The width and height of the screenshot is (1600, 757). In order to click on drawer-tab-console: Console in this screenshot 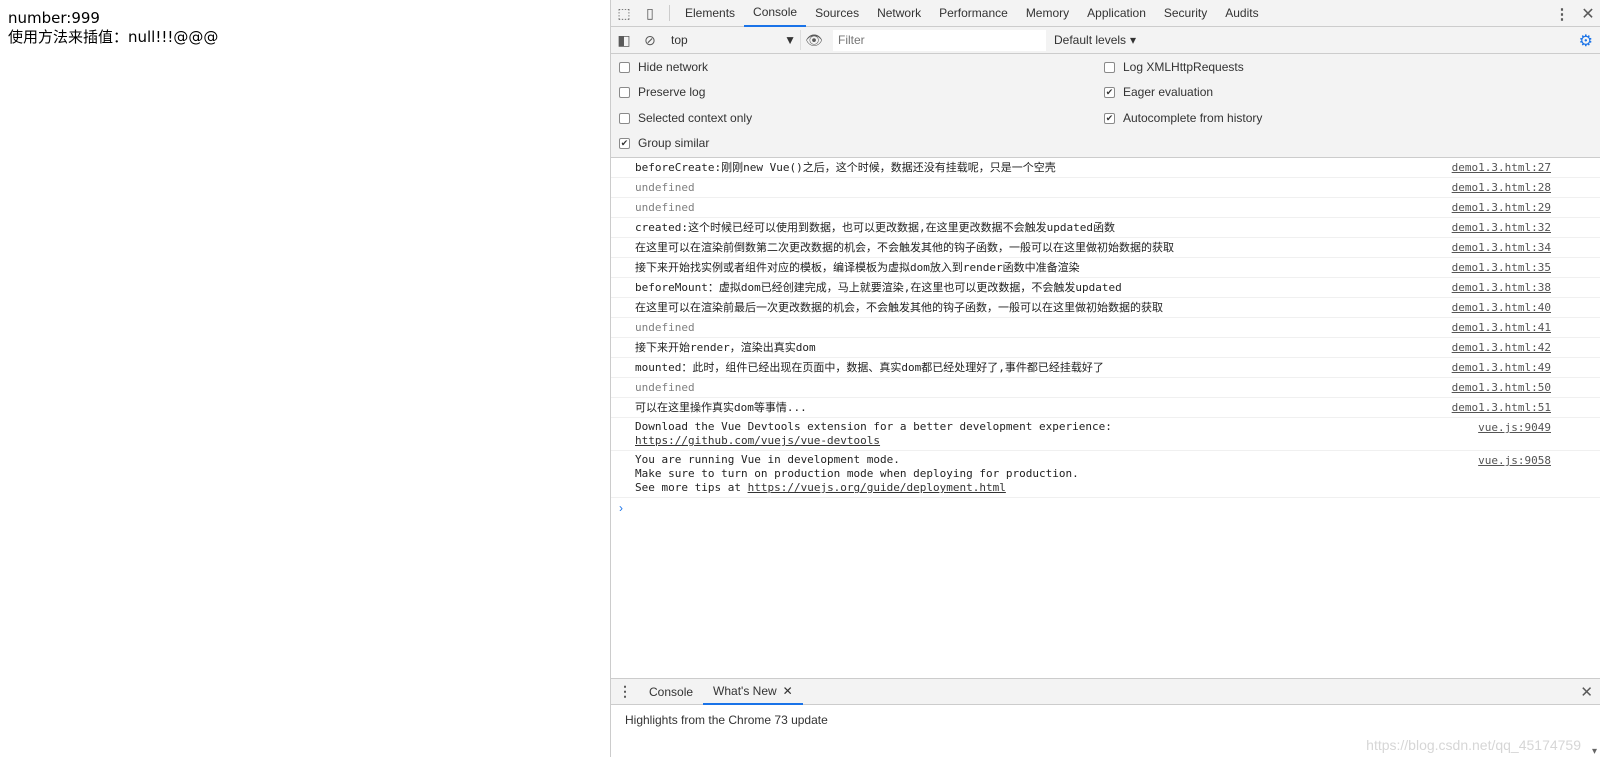, I will do `click(671, 692)`.